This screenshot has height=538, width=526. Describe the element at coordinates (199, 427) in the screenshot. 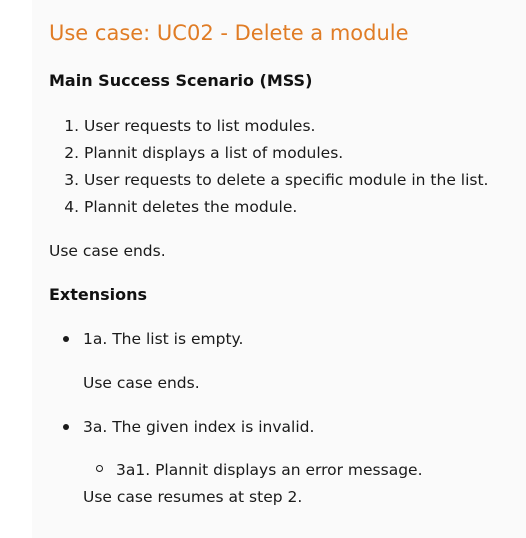

I see `extension-3a: 3a. The given index is invalid.` at that location.